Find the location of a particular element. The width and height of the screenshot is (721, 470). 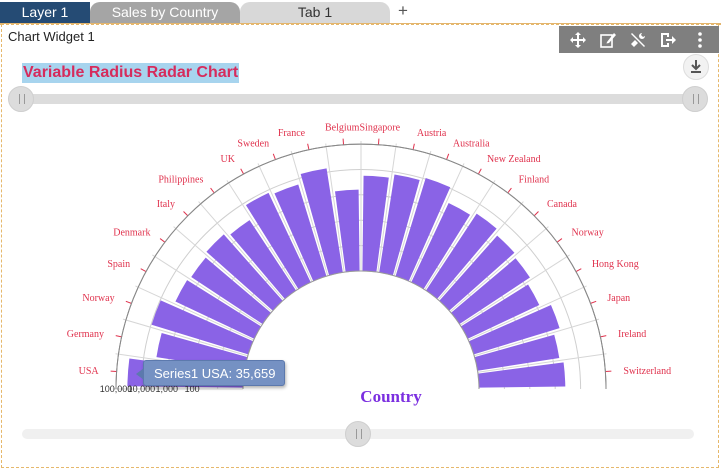

category-label: Belgium is located at coordinates (342, 128).